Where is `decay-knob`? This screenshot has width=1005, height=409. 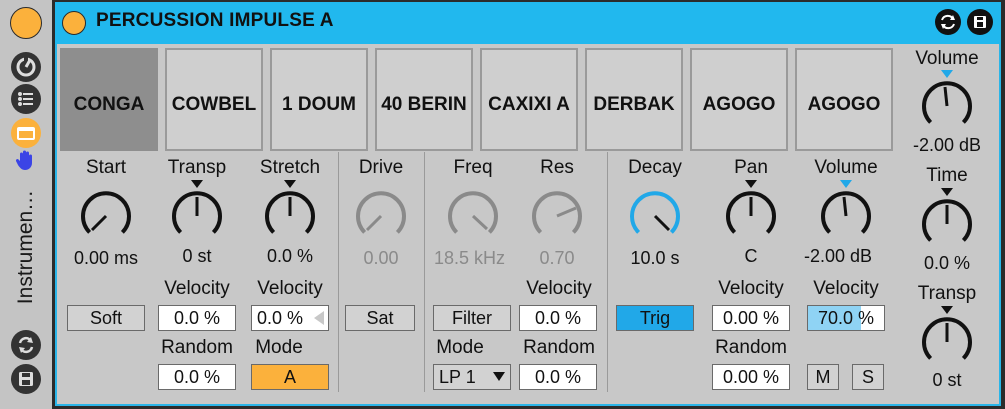 decay-knob is located at coordinates (655, 216).